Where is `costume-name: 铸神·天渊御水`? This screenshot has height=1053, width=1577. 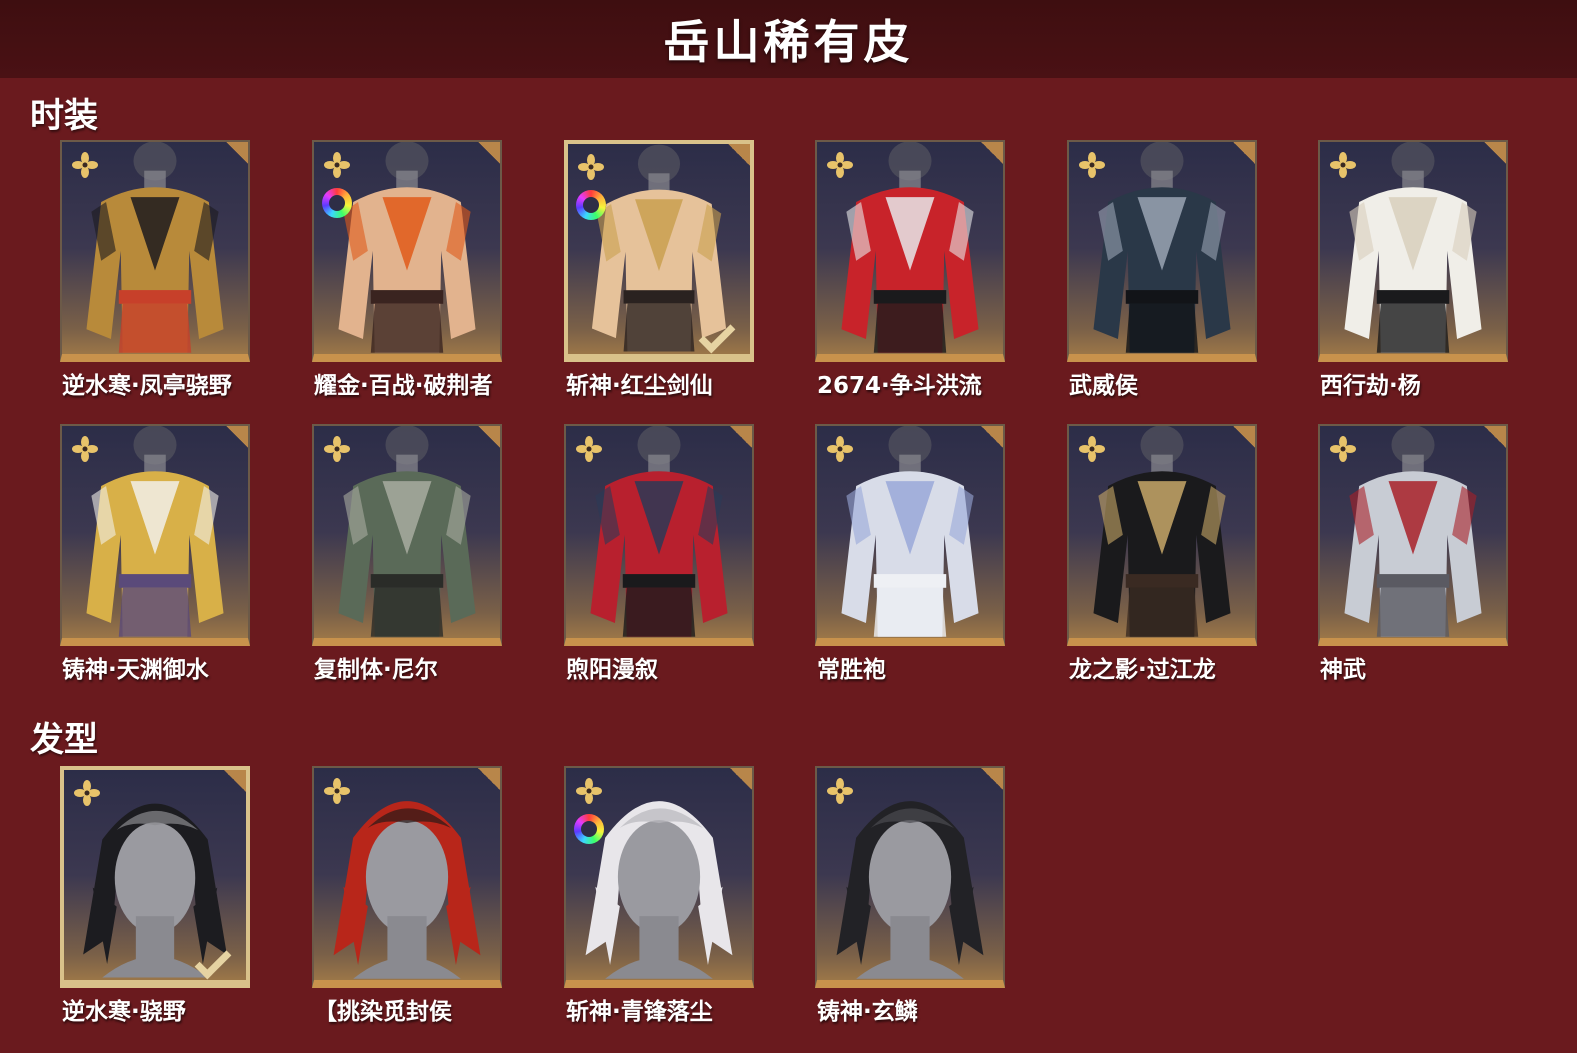 costume-name: 铸神·天渊御水 is located at coordinates (135, 670).